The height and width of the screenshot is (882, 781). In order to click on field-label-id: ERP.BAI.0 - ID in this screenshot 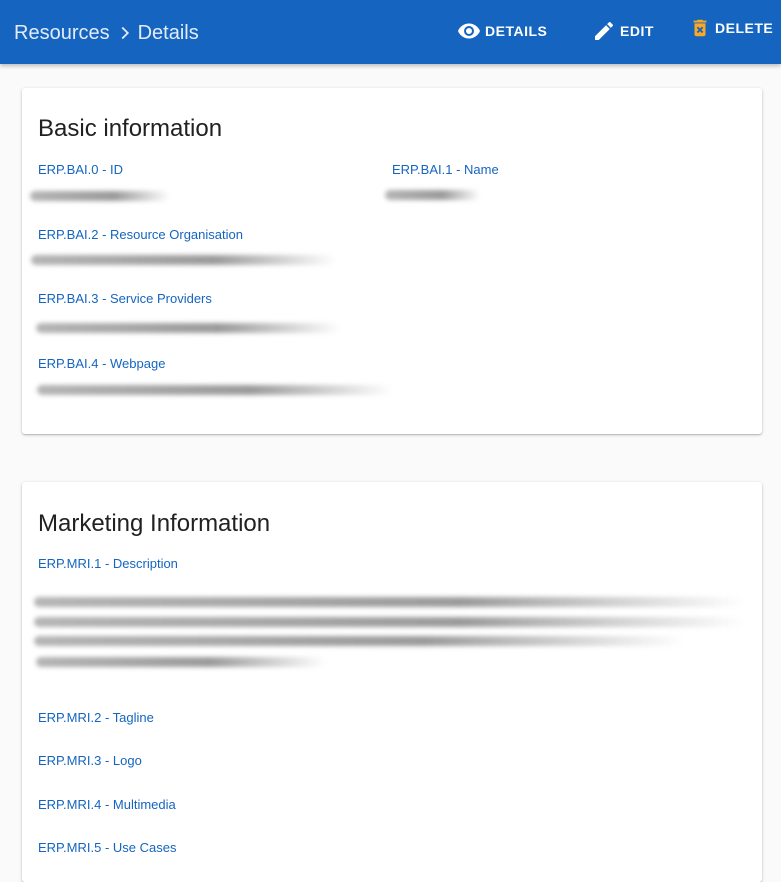, I will do `click(81, 169)`.